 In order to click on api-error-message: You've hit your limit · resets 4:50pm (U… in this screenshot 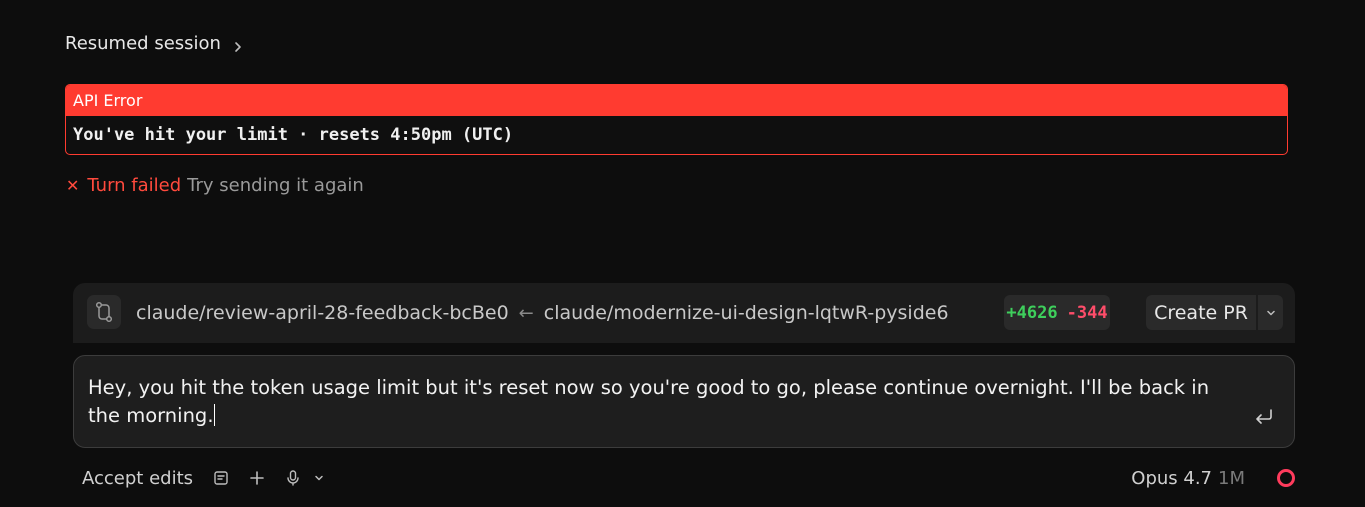, I will do `click(293, 135)`.